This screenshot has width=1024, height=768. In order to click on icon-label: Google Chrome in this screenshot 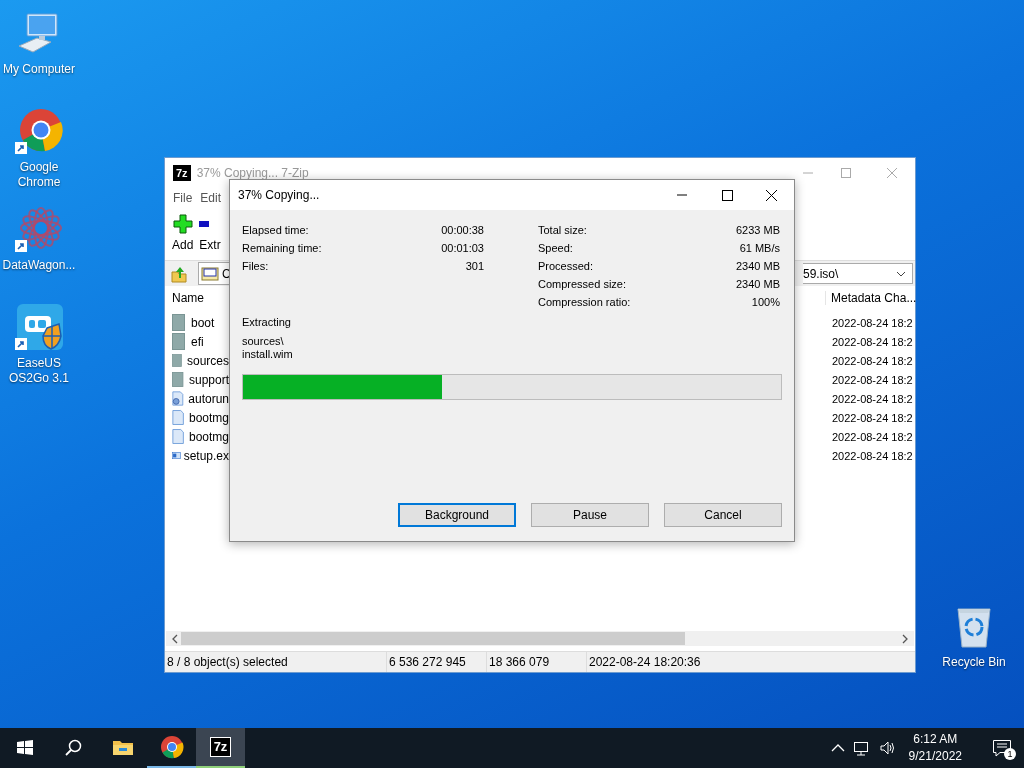, I will do `click(39, 175)`.